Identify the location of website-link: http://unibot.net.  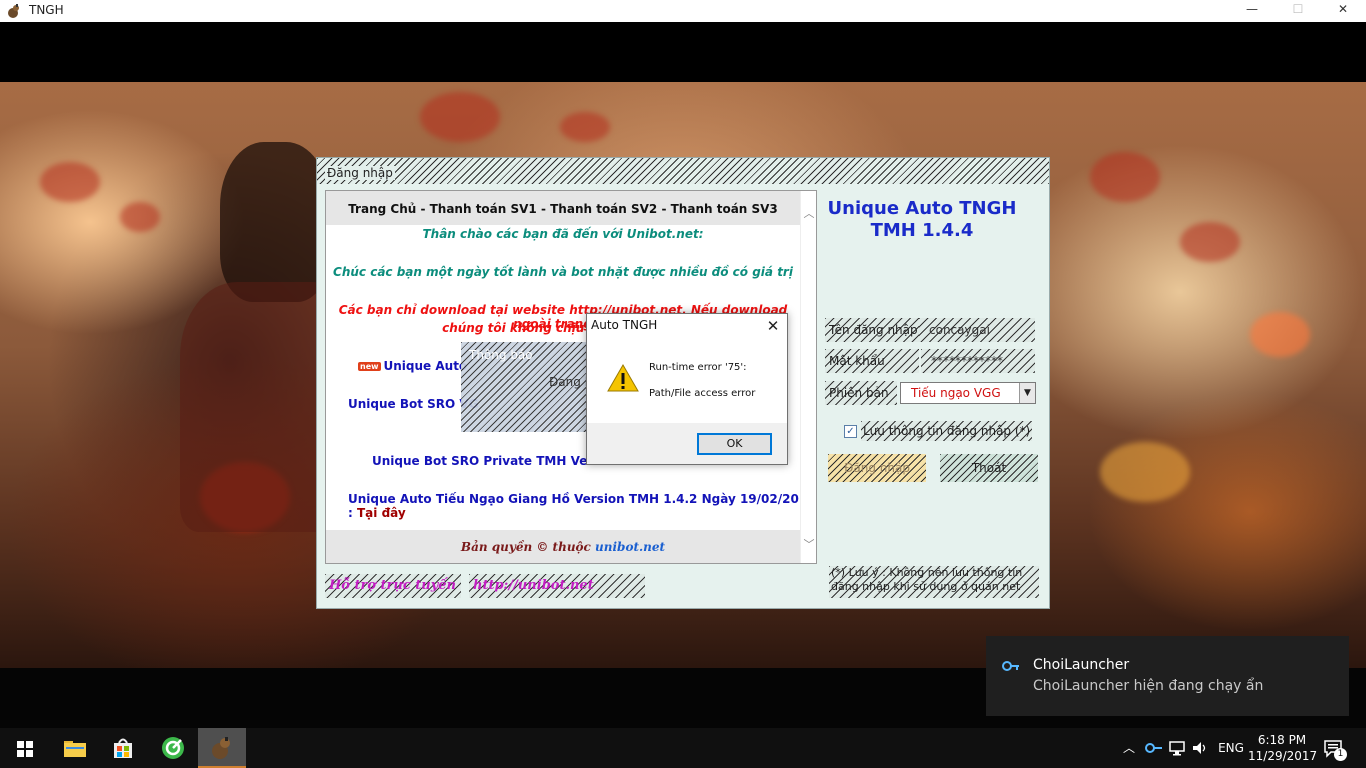
(557, 586).